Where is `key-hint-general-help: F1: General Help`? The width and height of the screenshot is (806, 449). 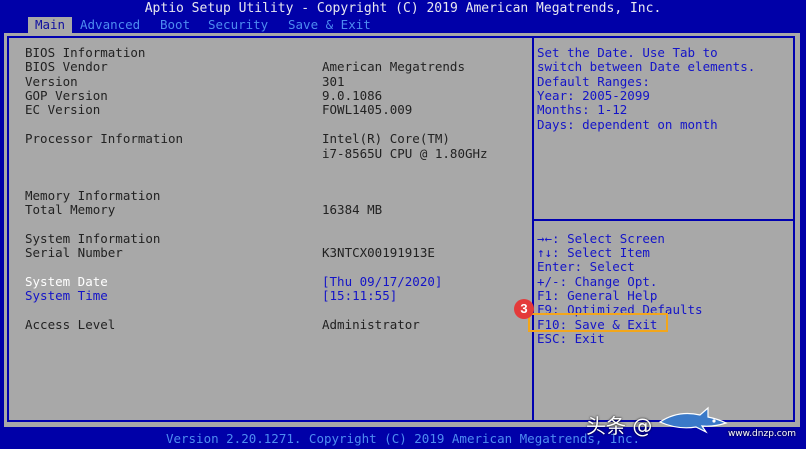 key-hint-general-help: F1: General Help is located at coordinates (597, 295).